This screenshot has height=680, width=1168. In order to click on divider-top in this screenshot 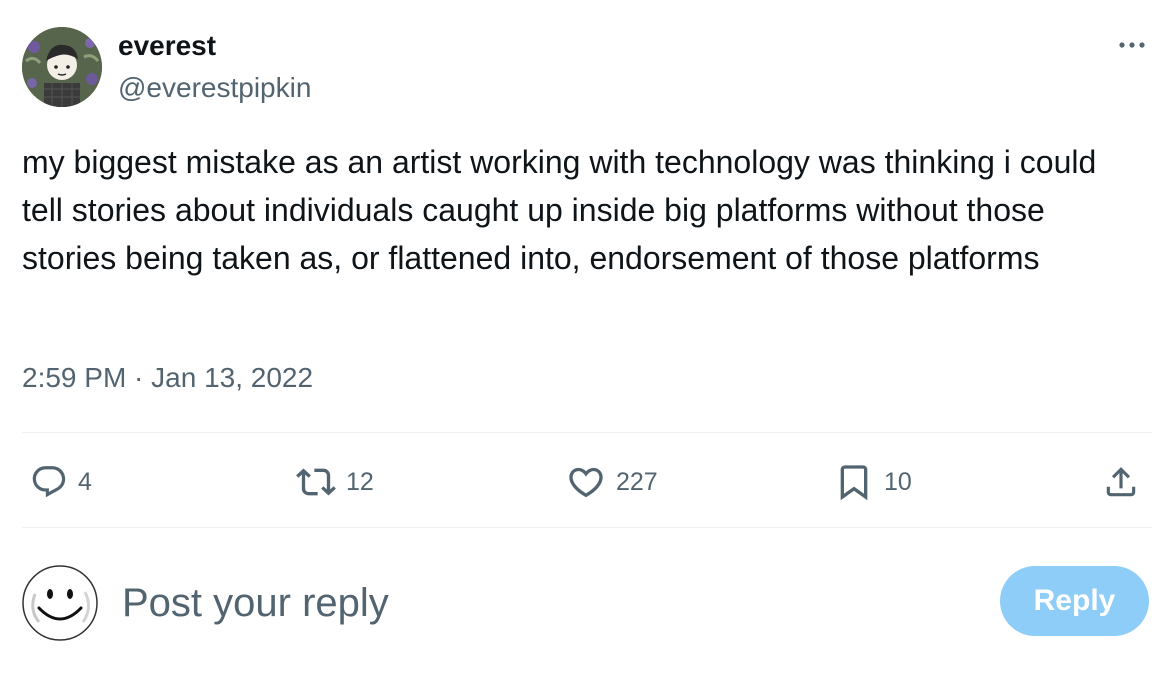, I will do `click(587, 432)`.